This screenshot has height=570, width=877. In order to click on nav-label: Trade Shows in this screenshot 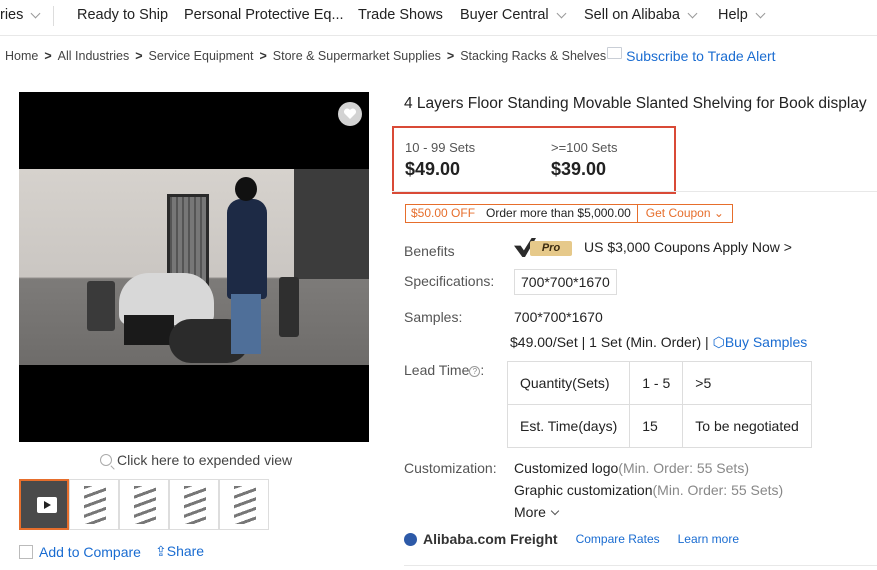, I will do `click(400, 15)`.